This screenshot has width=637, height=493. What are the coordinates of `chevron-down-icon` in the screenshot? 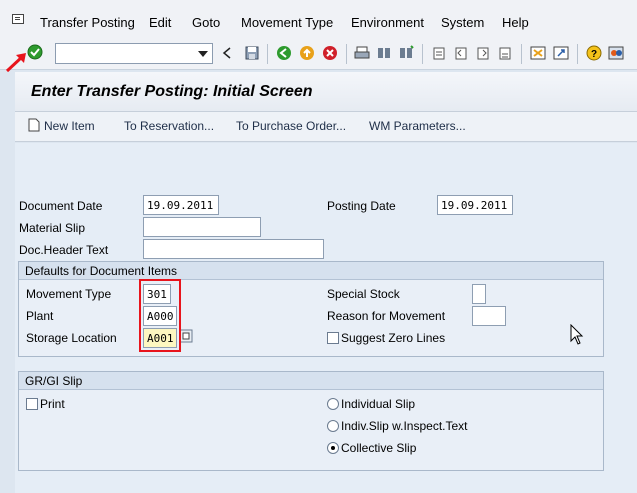 It's located at (203, 54).